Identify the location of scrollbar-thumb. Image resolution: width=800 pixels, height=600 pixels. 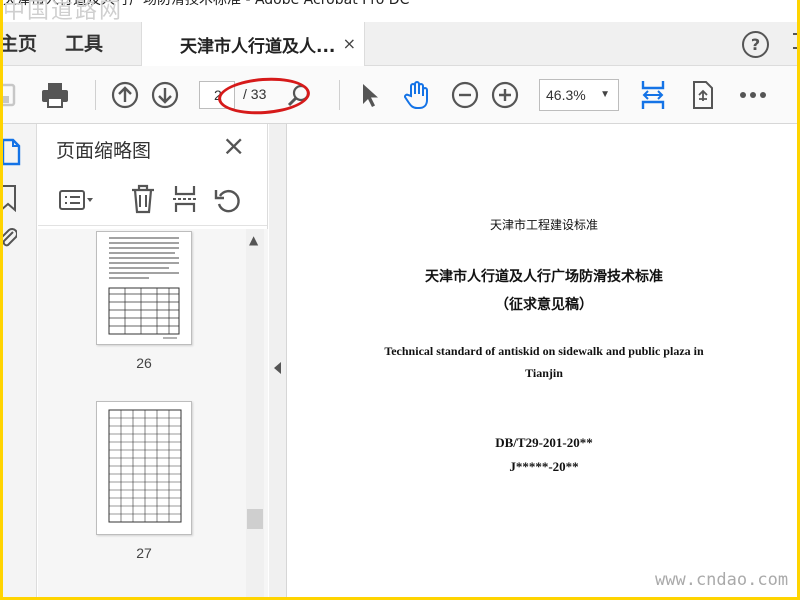
(255, 519).